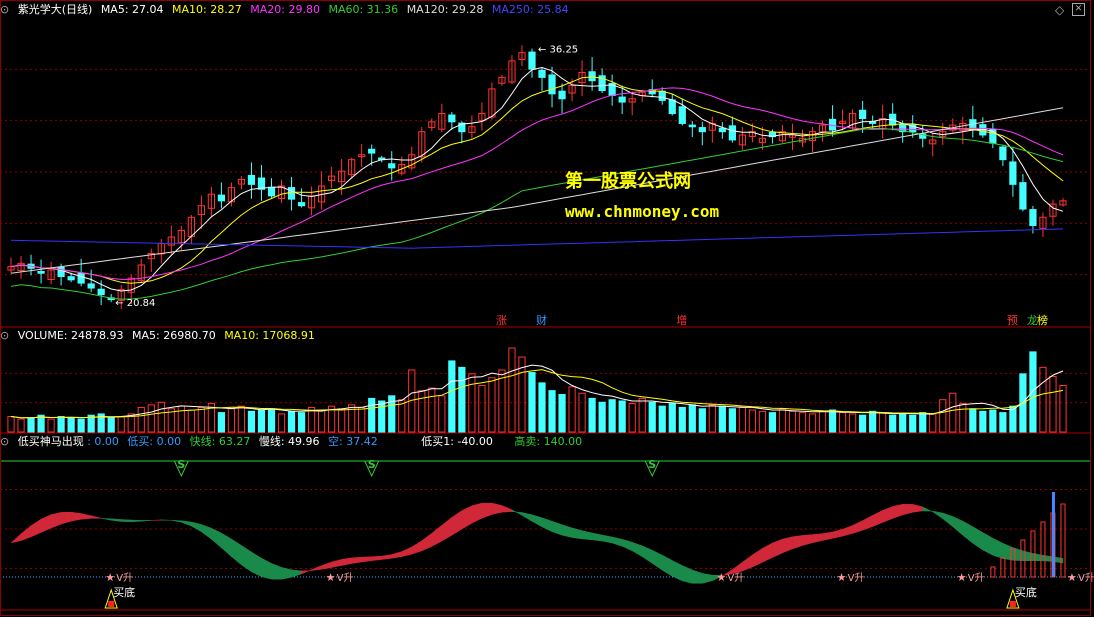  Describe the element at coordinates (1059, 10) in the screenshot. I see `diamond-icon: ◇` at that location.